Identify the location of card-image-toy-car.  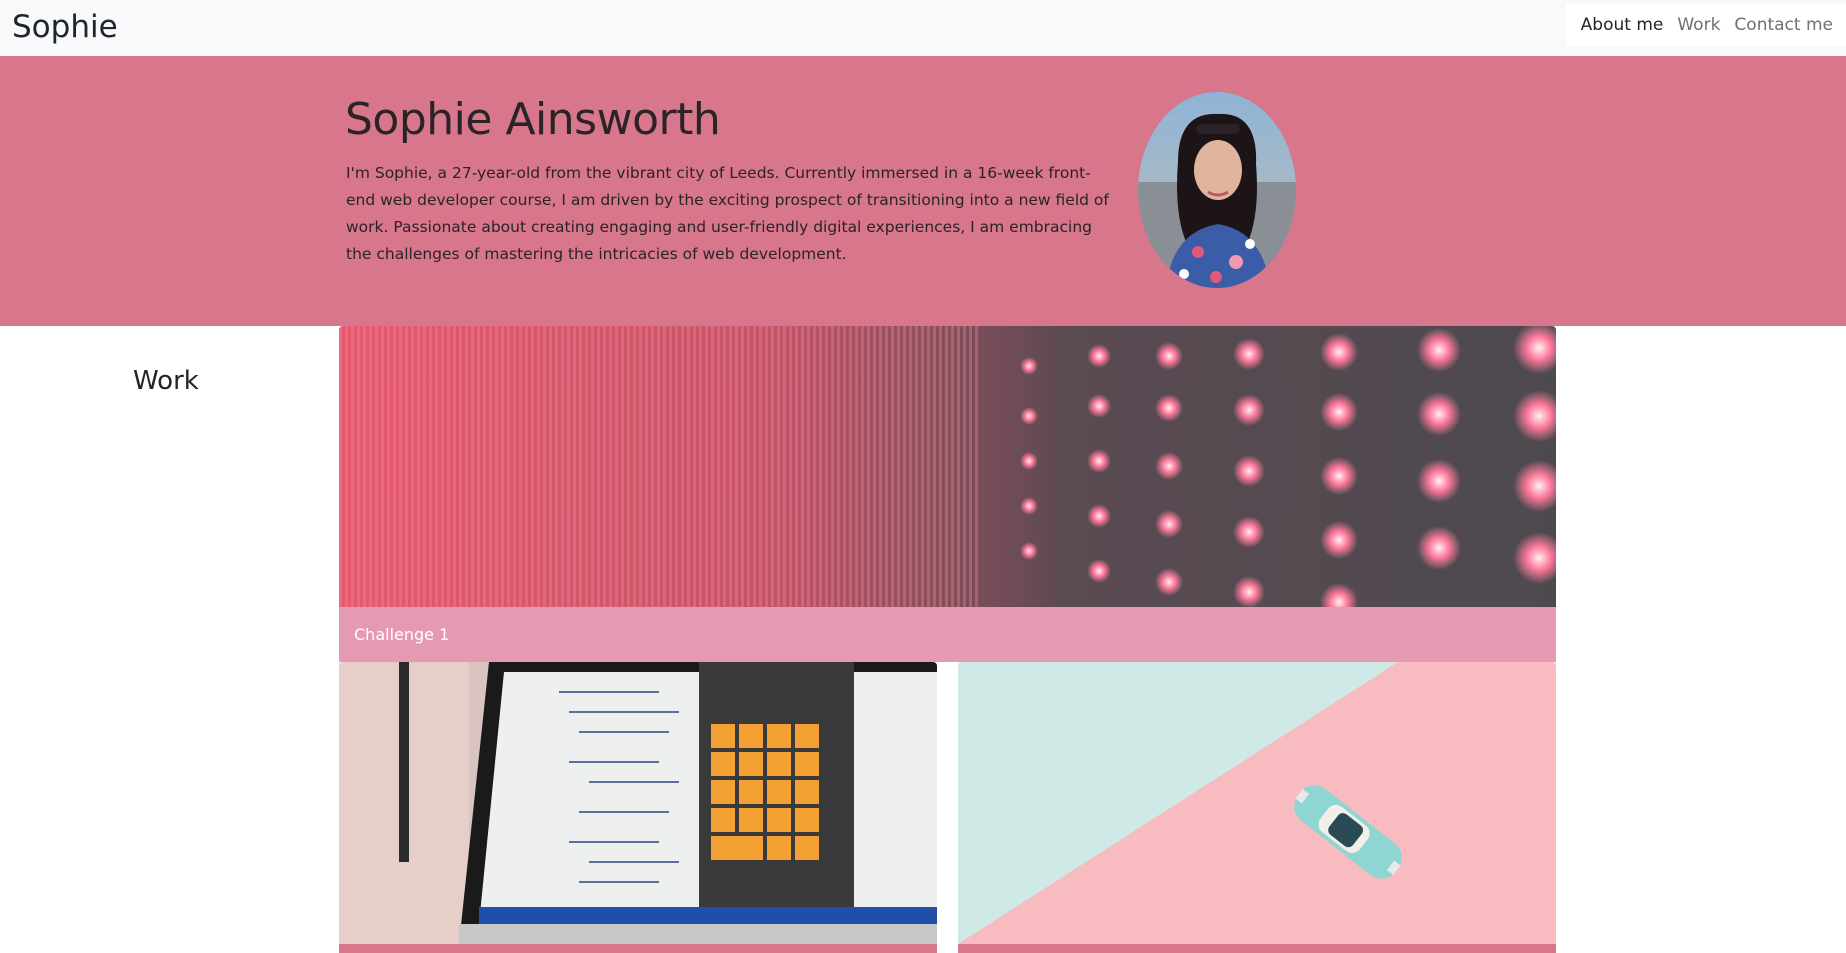
(1257, 803).